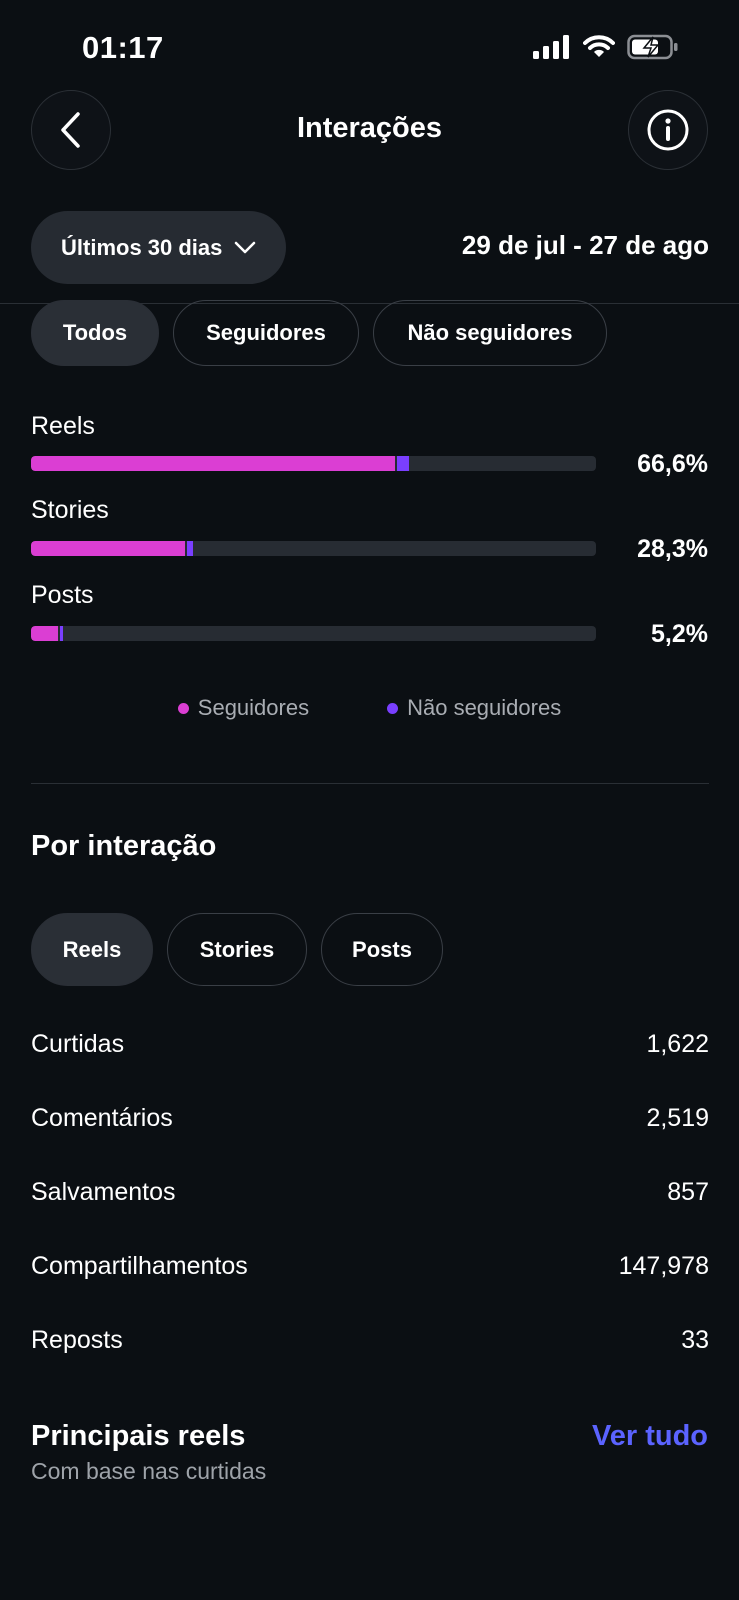 The height and width of the screenshot is (1600, 739). What do you see at coordinates (672, 464) in the screenshot?
I see `bar-pct-reels: 66,6%` at bounding box center [672, 464].